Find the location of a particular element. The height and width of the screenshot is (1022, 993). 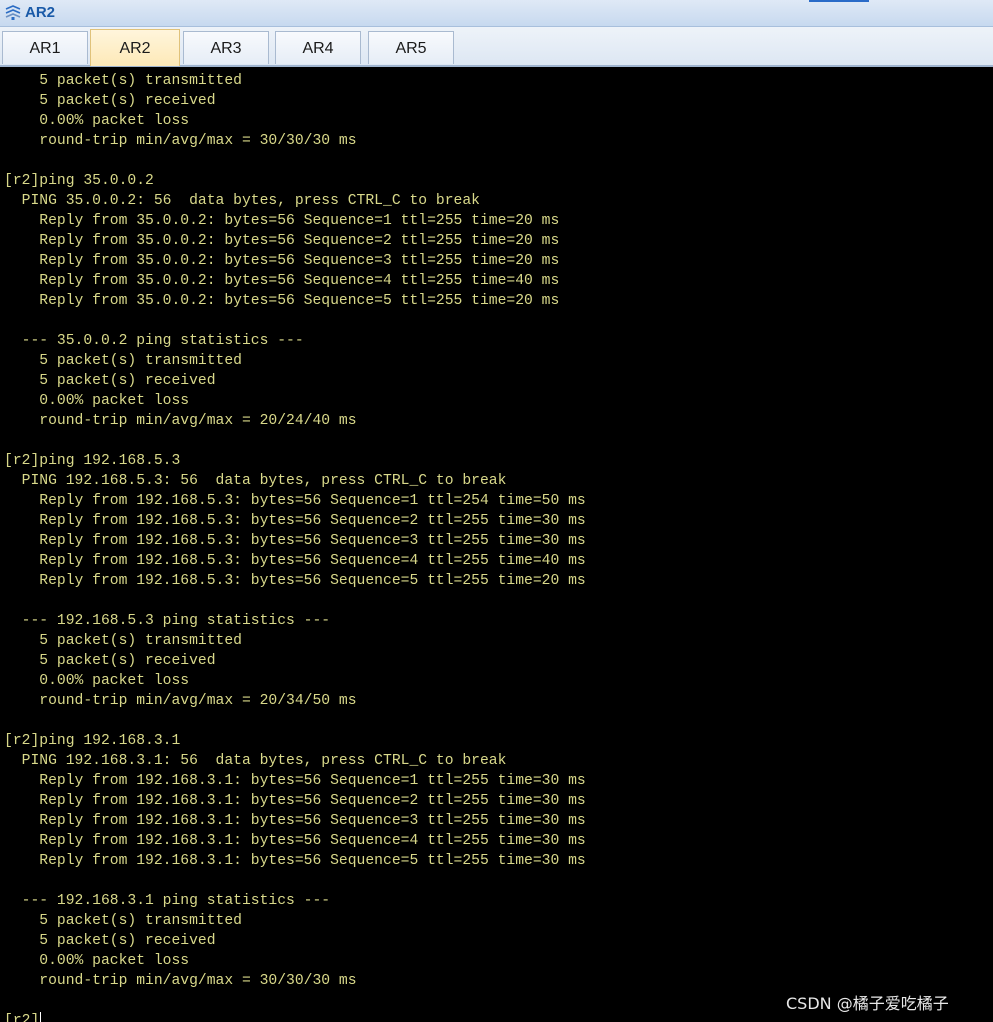

window-title: AR2 is located at coordinates (40, 12).